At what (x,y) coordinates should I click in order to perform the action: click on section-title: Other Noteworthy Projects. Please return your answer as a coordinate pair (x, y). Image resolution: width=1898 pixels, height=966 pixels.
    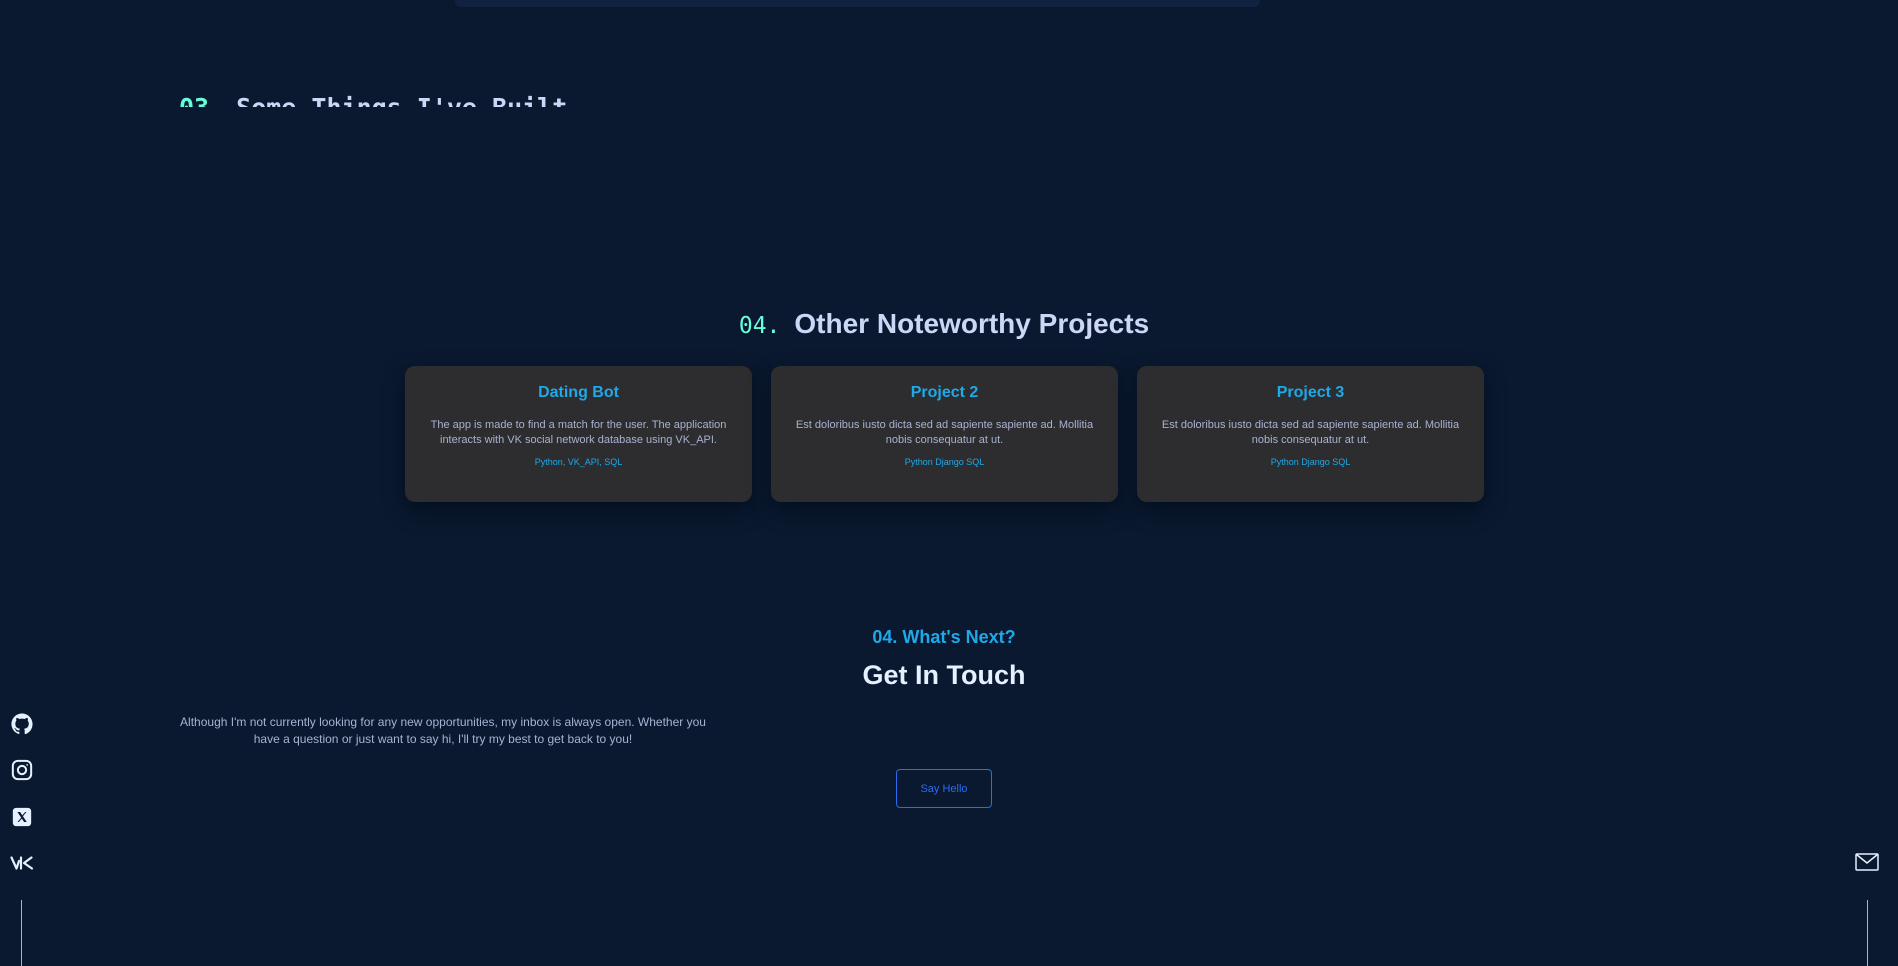
    Looking at the image, I should click on (972, 323).